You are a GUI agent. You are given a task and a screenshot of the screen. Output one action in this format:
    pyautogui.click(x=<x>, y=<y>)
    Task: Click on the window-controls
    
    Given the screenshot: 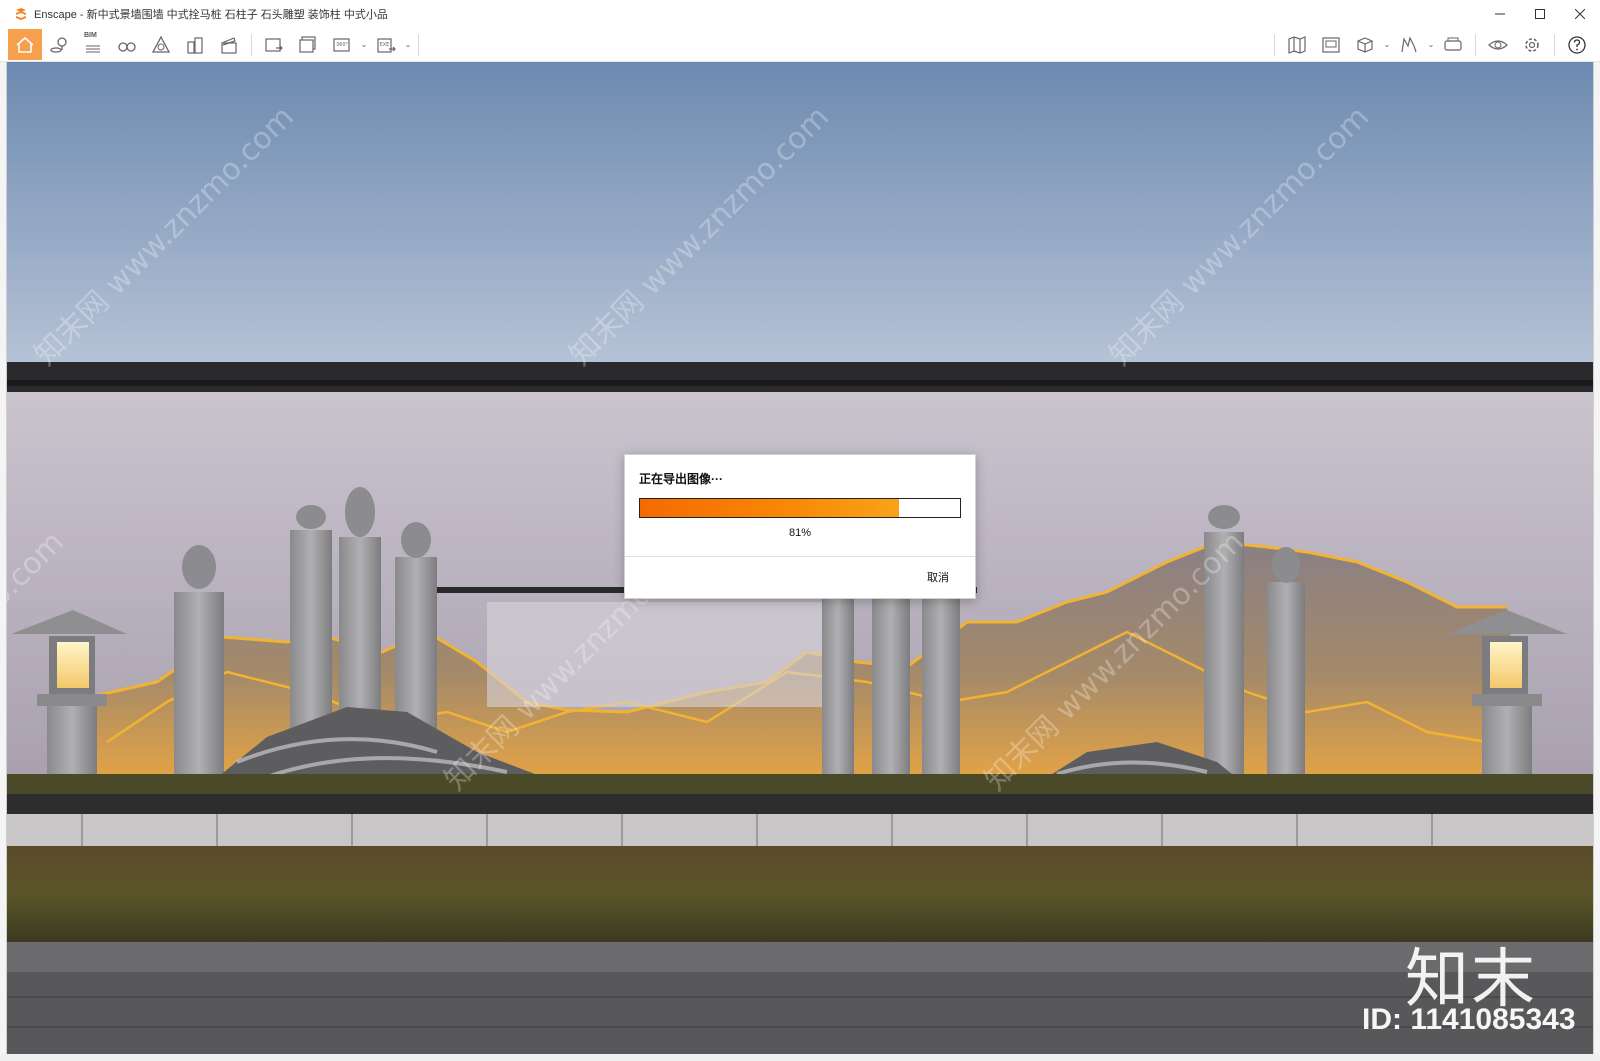 What is the action you would take?
    pyautogui.click(x=1540, y=13)
    